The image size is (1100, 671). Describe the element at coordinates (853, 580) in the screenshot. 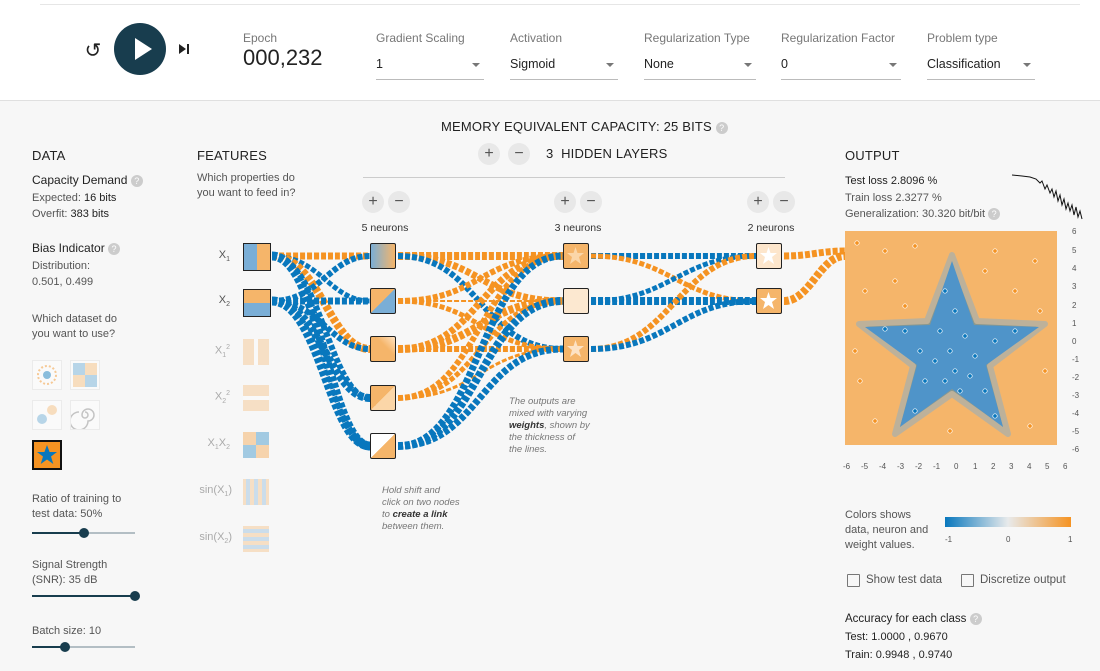

I see `show-test-data-checkbox` at that location.